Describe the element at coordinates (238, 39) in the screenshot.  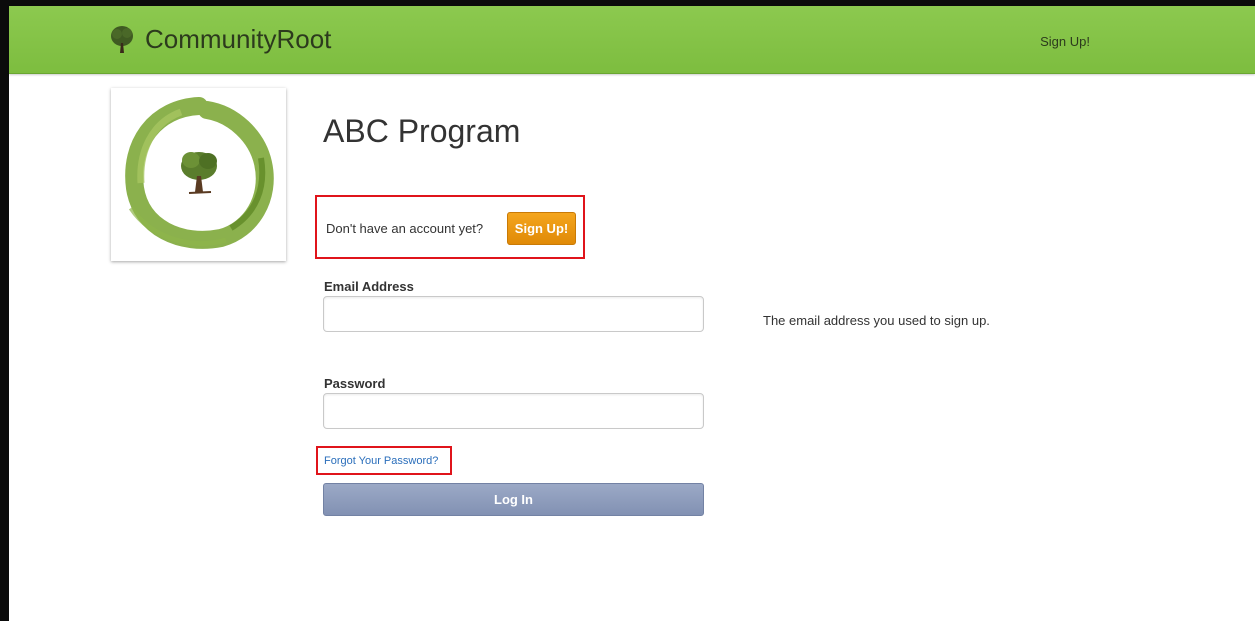
I see `brand-name: CommunityRoot` at that location.